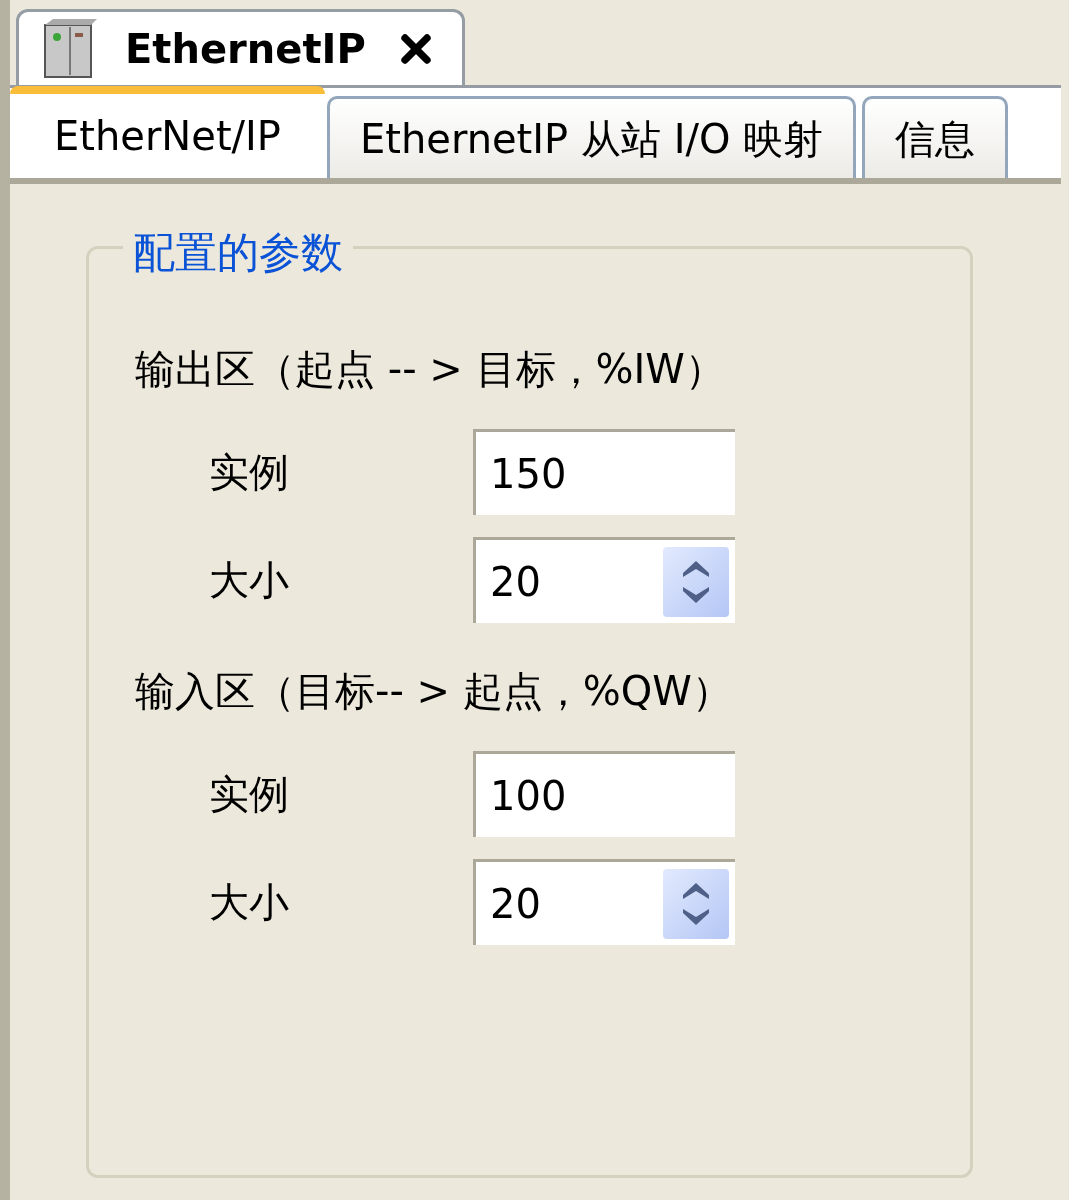 This screenshot has height=1200, width=1069. I want to click on section-heading: 输入区（目标-- > 起点，%QW）, so click(434, 691).